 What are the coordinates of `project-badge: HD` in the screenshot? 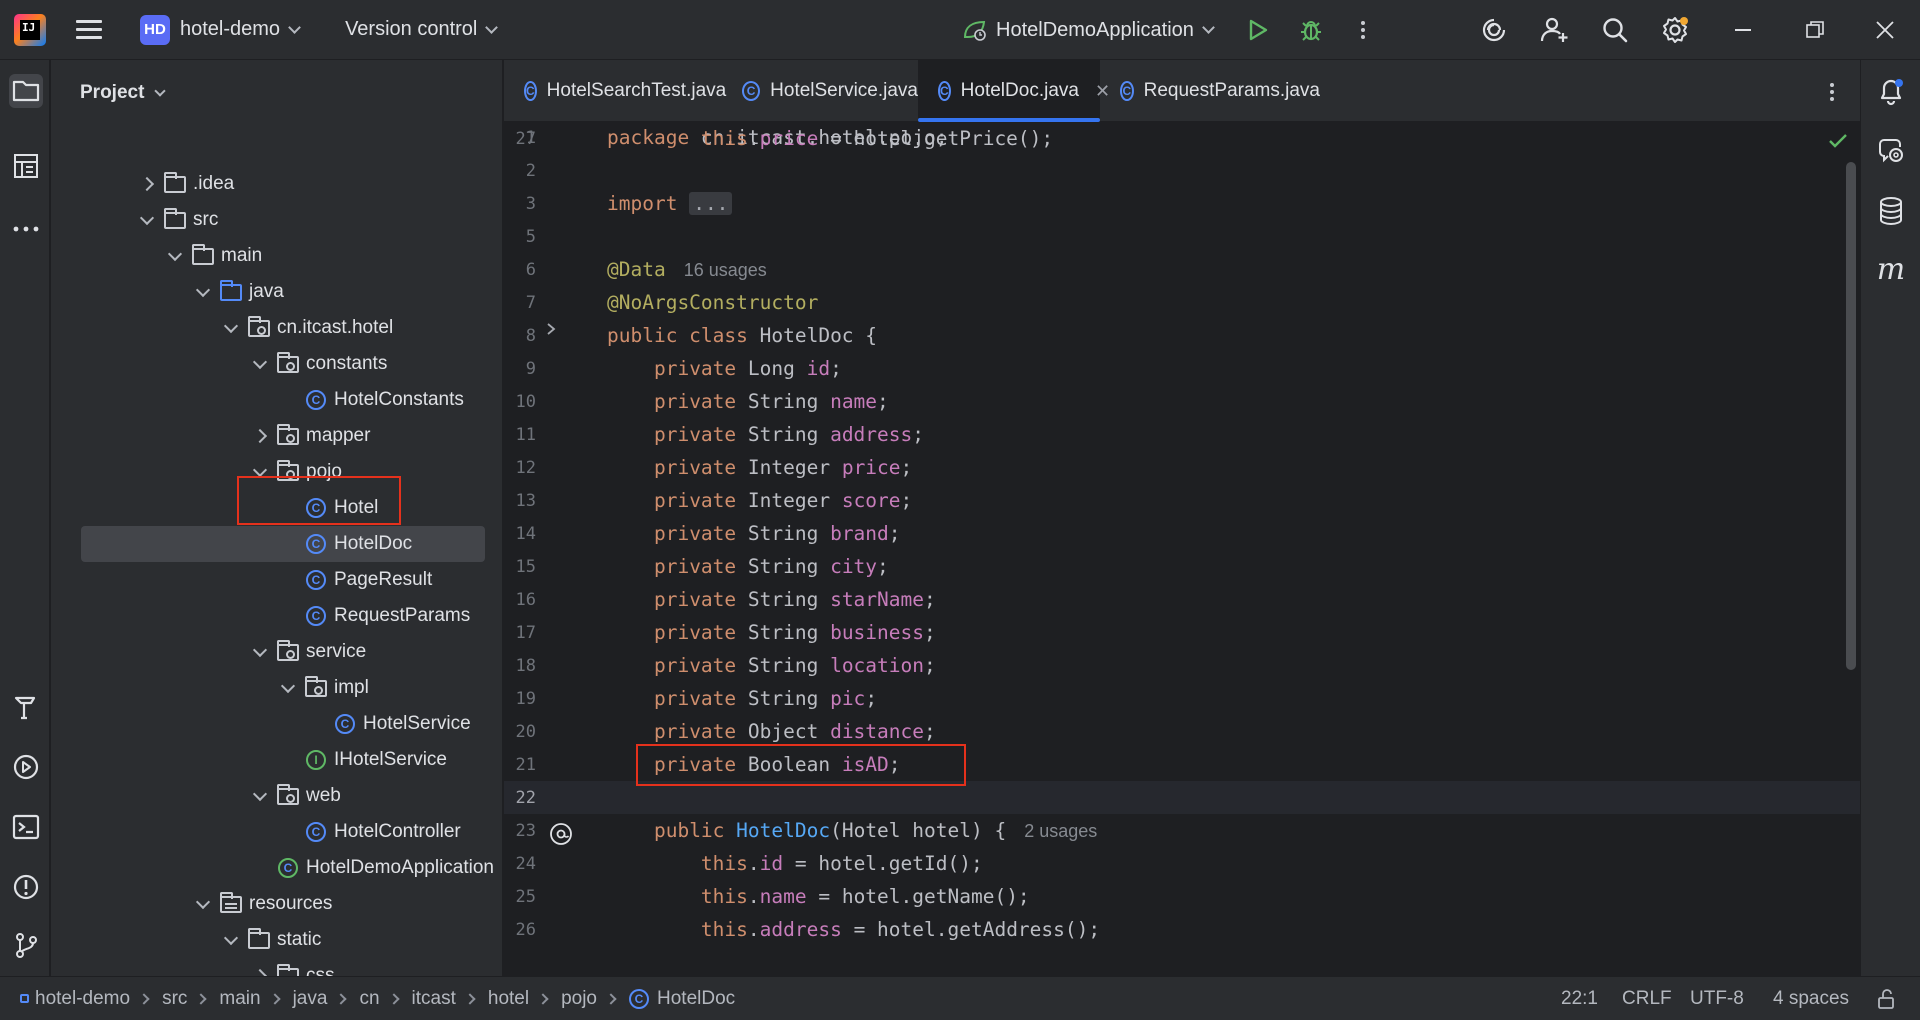 It's located at (155, 29).